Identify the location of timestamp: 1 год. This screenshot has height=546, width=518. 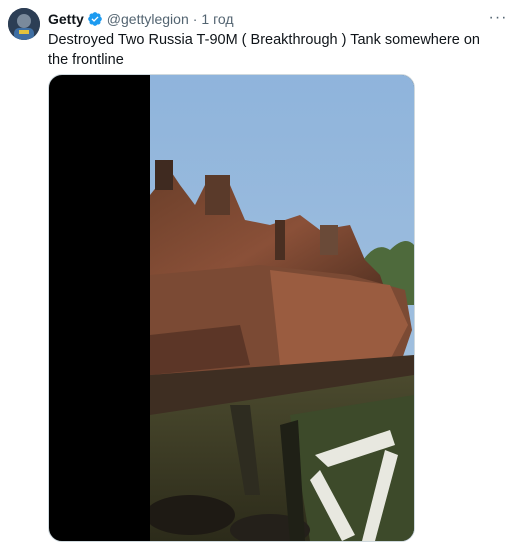
(217, 19).